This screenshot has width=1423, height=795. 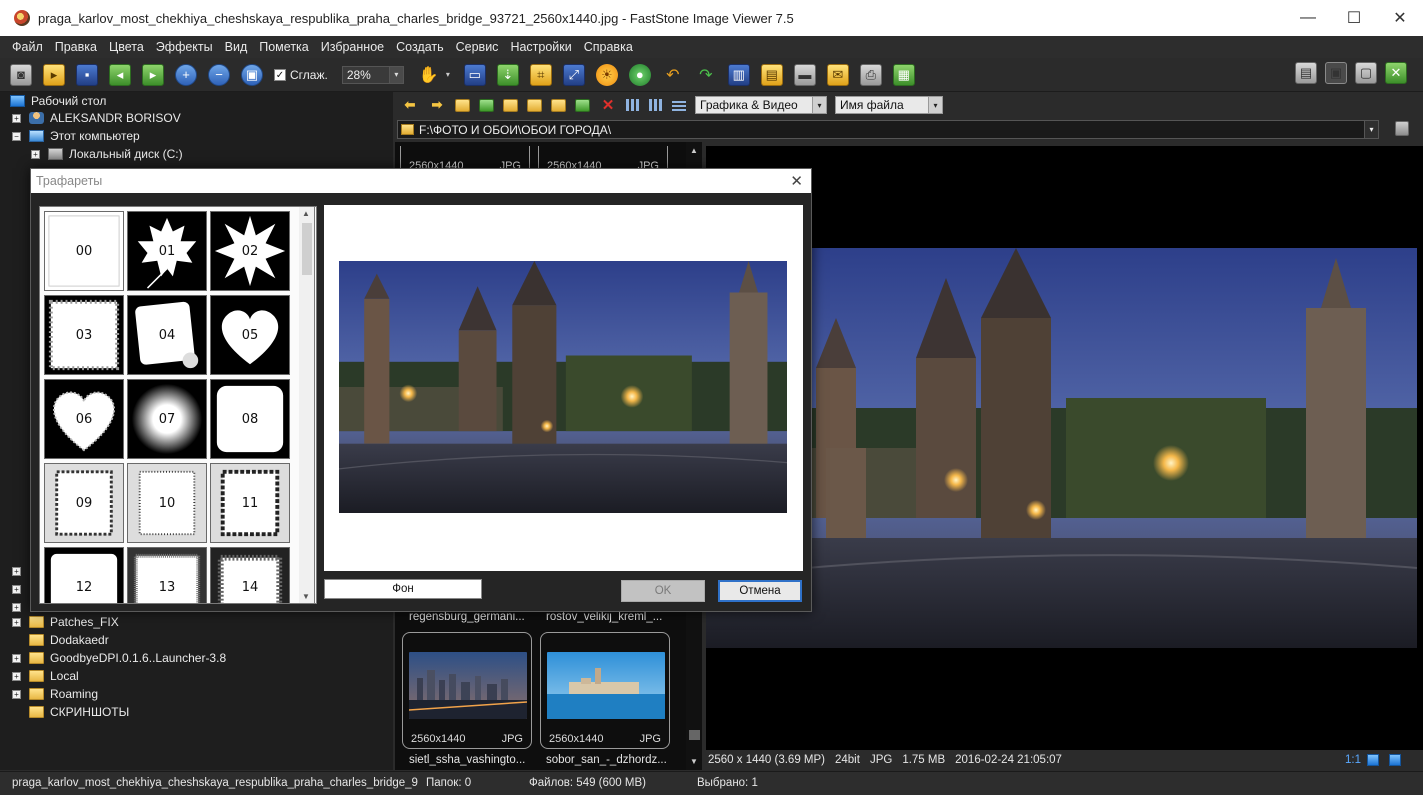 What do you see at coordinates (420, 47) in the screenshot?
I see `menu-create: Создать` at bounding box center [420, 47].